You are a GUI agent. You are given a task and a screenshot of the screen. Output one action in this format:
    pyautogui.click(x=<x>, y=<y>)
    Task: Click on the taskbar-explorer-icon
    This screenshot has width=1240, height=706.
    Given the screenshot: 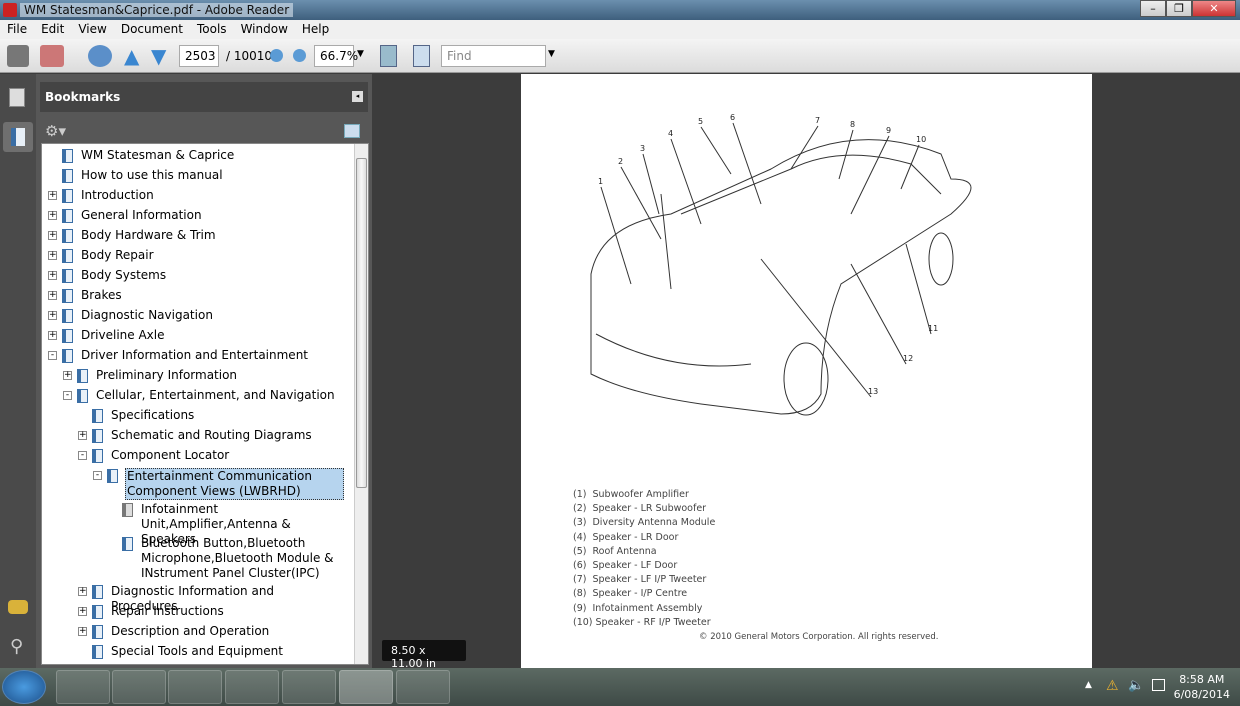 What is the action you would take?
    pyautogui.click(x=83, y=687)
    